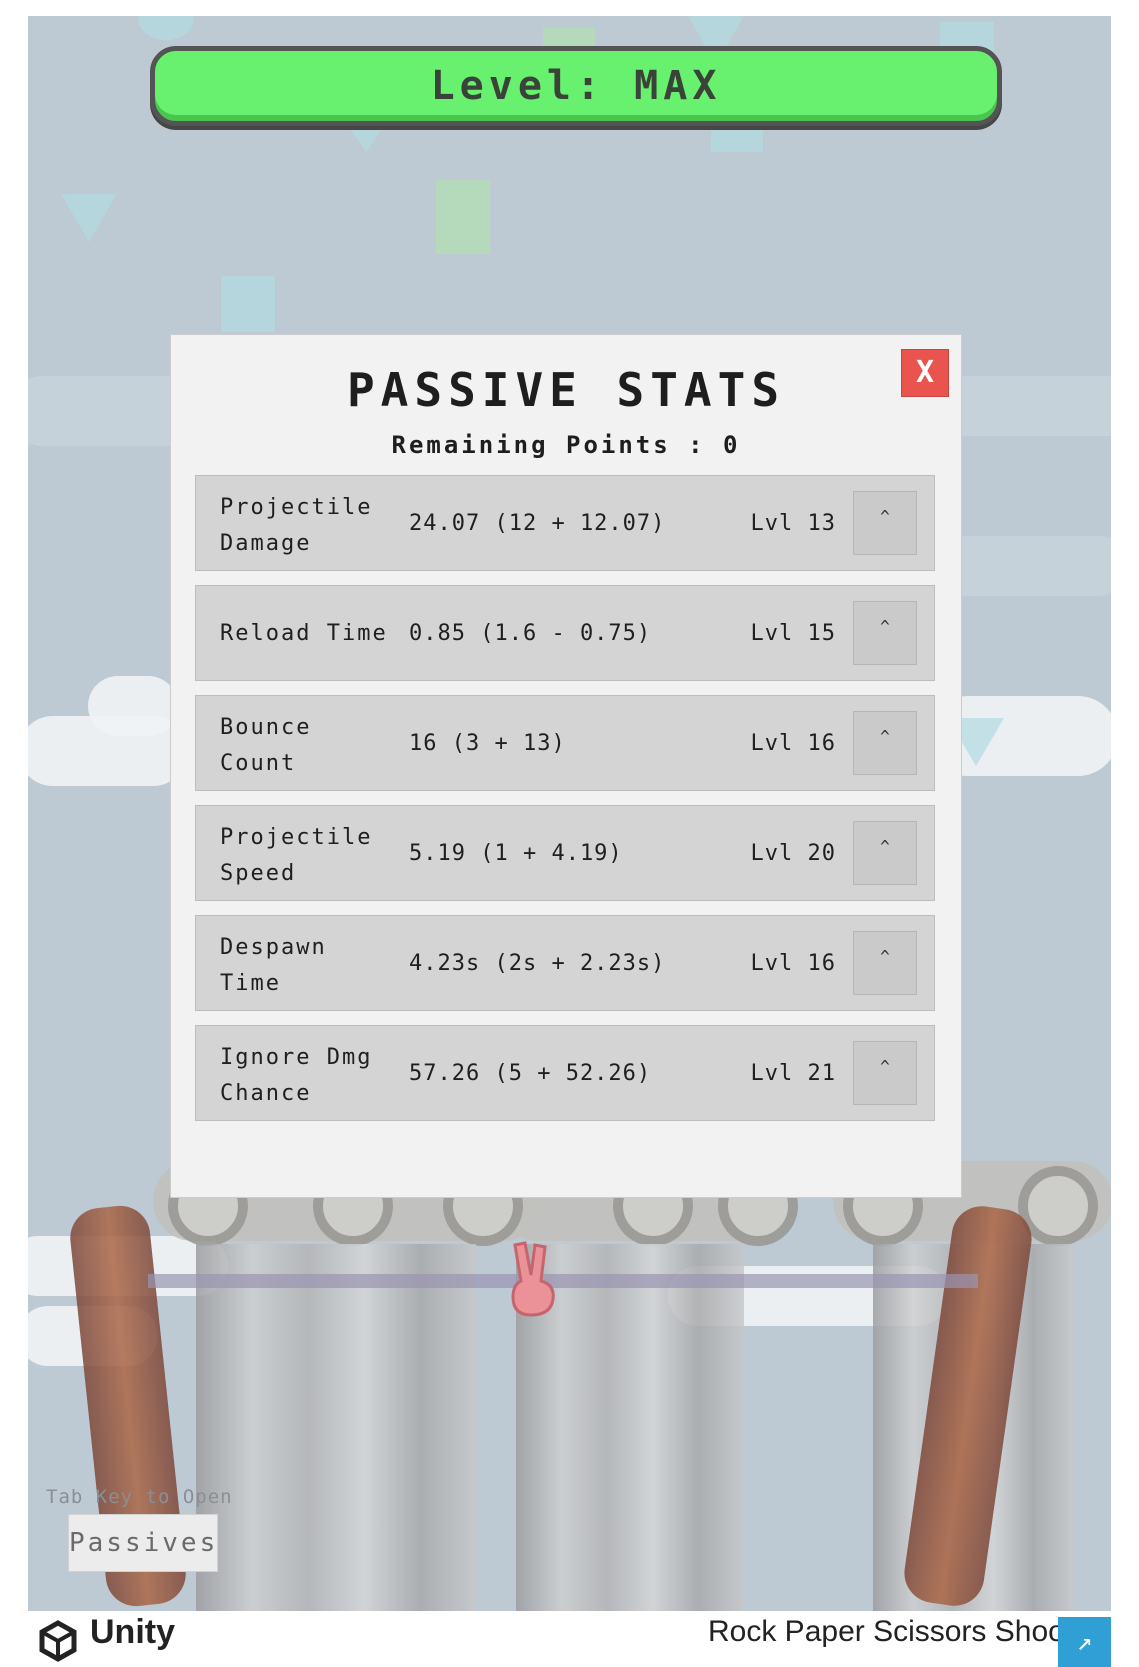  I want to click on passives-button: Passives, so click(143, 1543).